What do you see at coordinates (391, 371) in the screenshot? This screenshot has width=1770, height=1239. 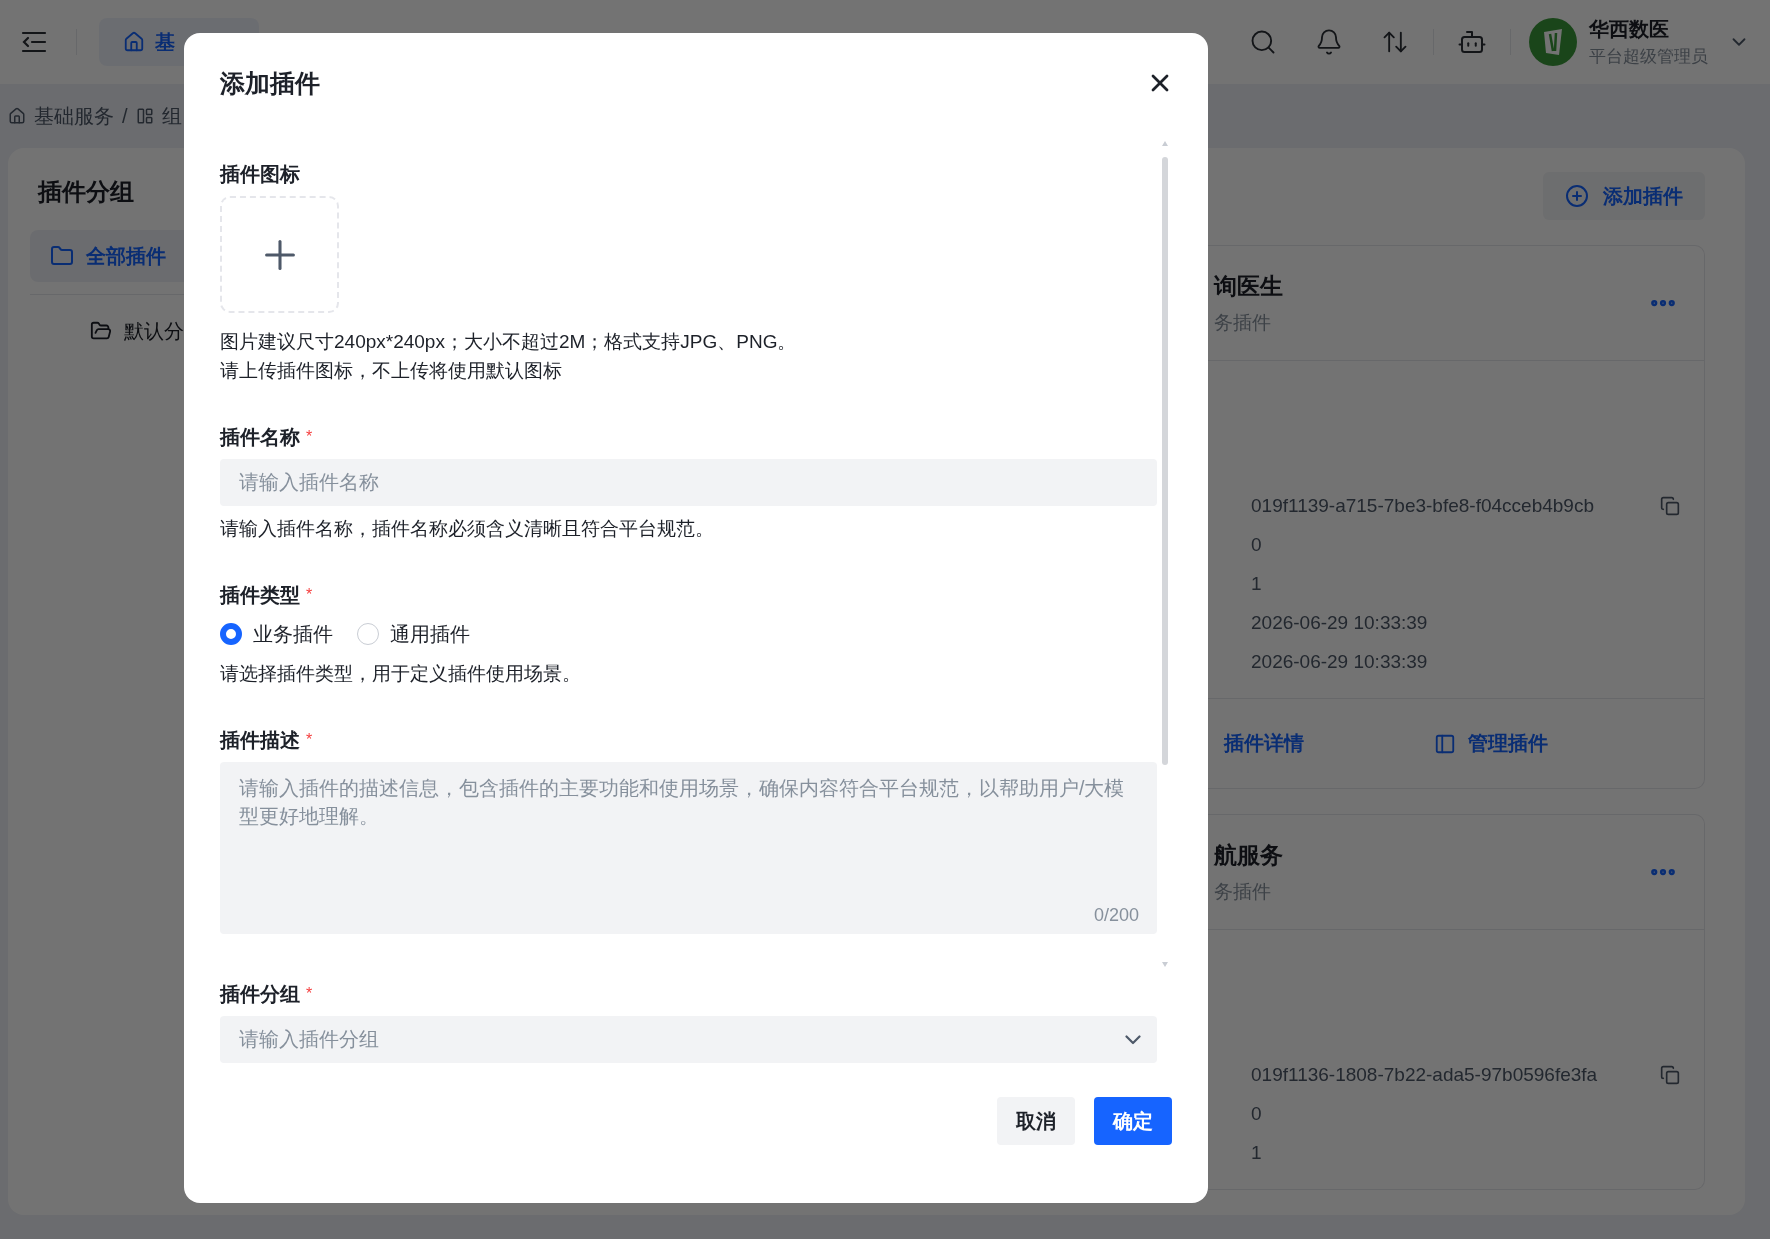 I see `help-text: 请上传插件图标，不上传将使用默认图标` at bounding box center [391, 371].